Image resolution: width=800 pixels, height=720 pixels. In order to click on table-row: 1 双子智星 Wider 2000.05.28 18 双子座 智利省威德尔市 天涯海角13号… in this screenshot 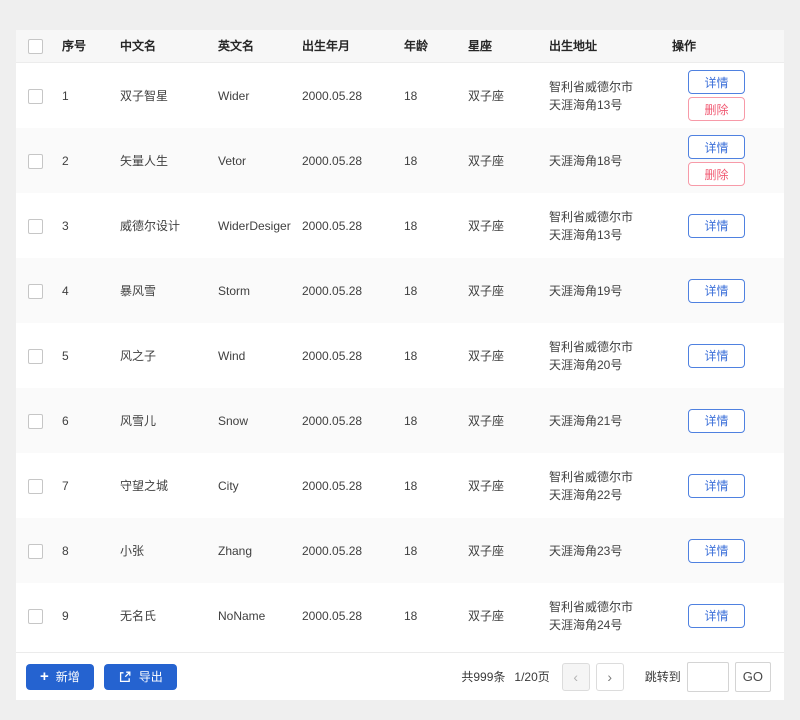, I will do `click(400, 95)`.